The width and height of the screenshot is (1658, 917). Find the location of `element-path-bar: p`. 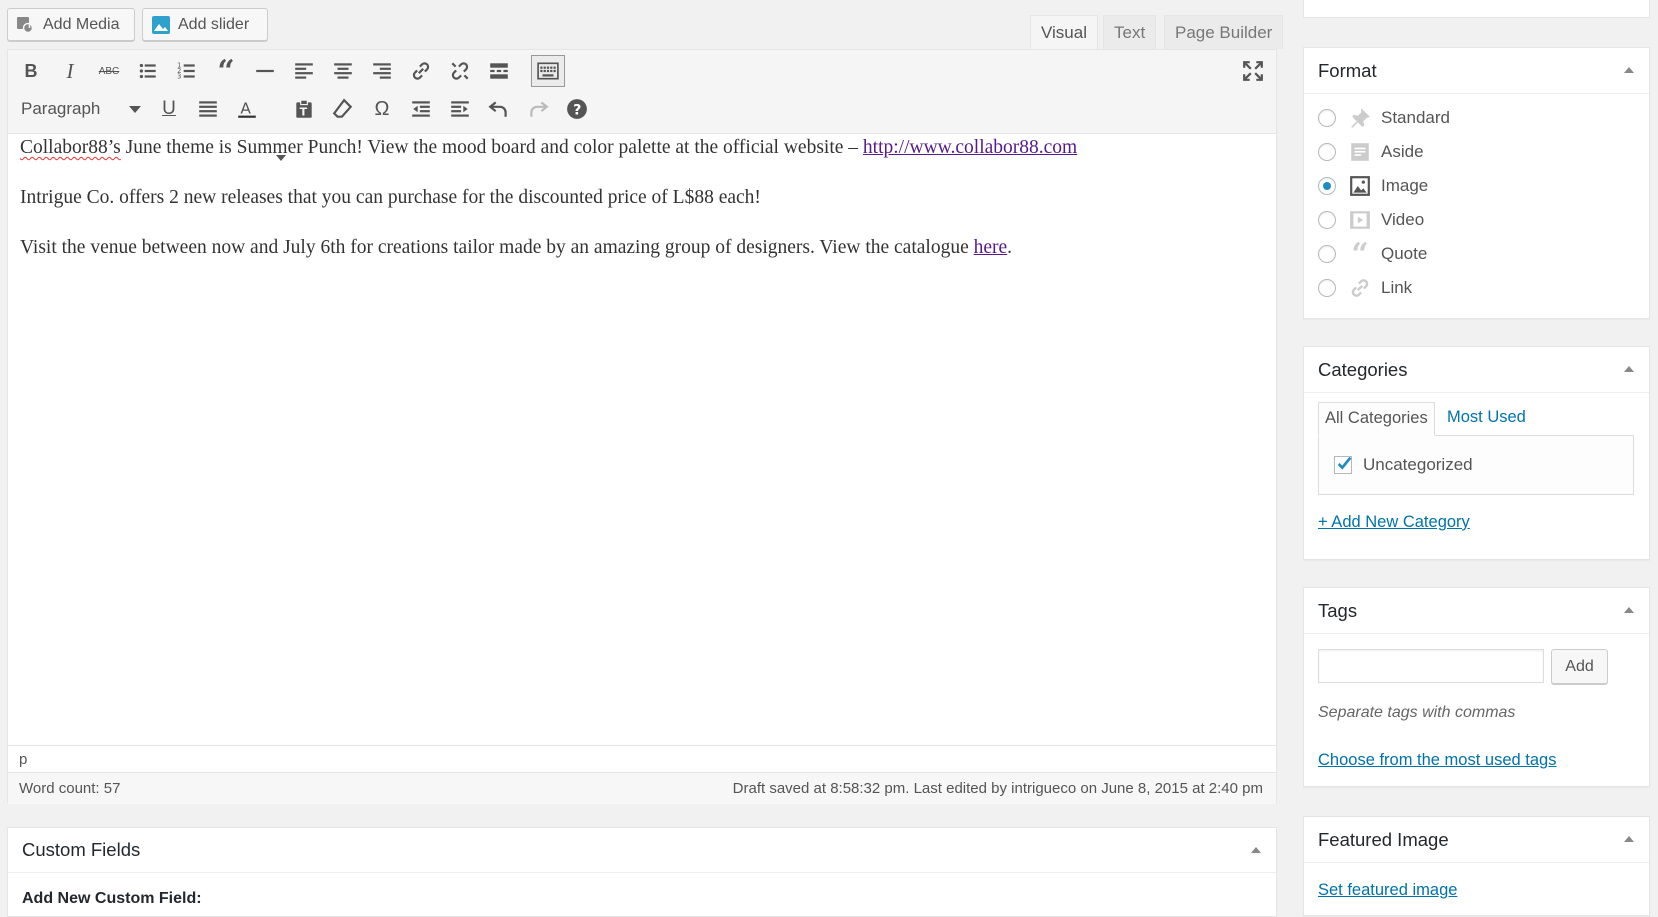

element-path-bar: p is located at coordinates (642, 759).